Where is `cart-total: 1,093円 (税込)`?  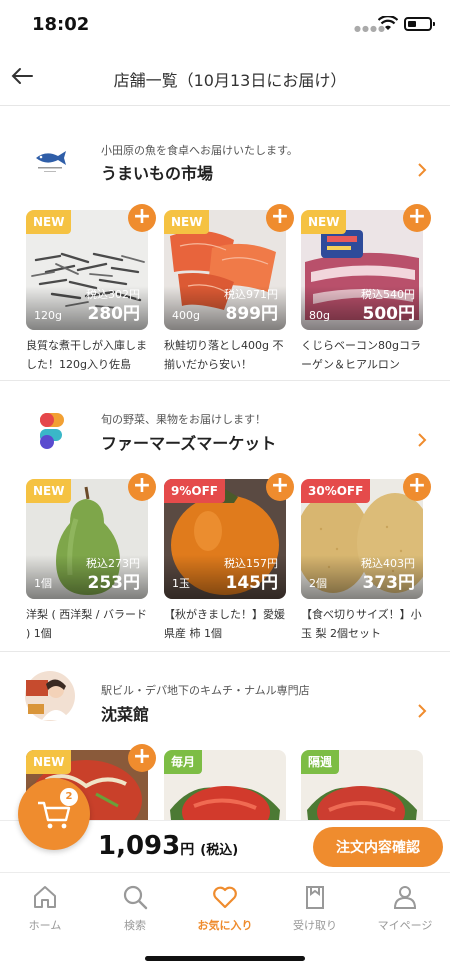 cart-total: 1,093円 (税込) is located at coordinates (168, 846).